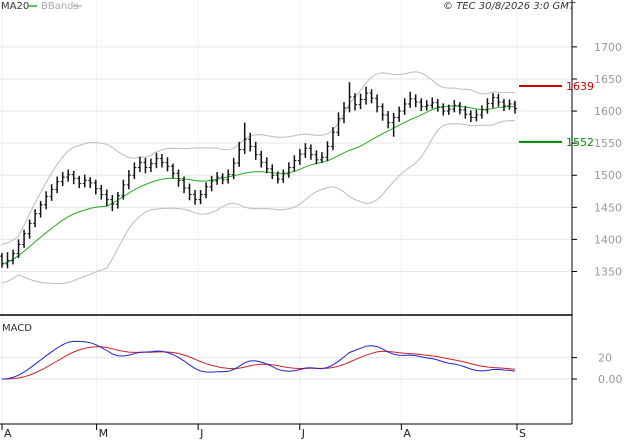 The width and height of the screenshot is (627, 440). I want to click on price-tick-label: 1550, so click(608, 143).